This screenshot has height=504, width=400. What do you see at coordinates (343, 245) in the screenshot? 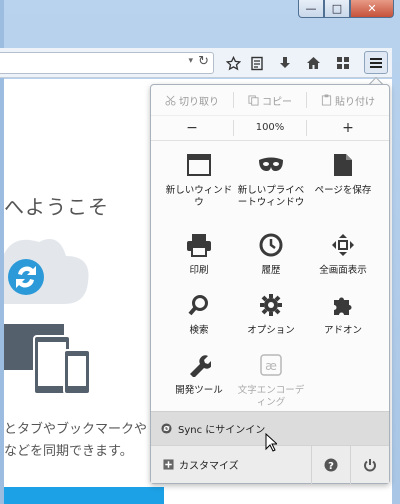
I see `fullscreen-icon` at bounding box center [343, 245].